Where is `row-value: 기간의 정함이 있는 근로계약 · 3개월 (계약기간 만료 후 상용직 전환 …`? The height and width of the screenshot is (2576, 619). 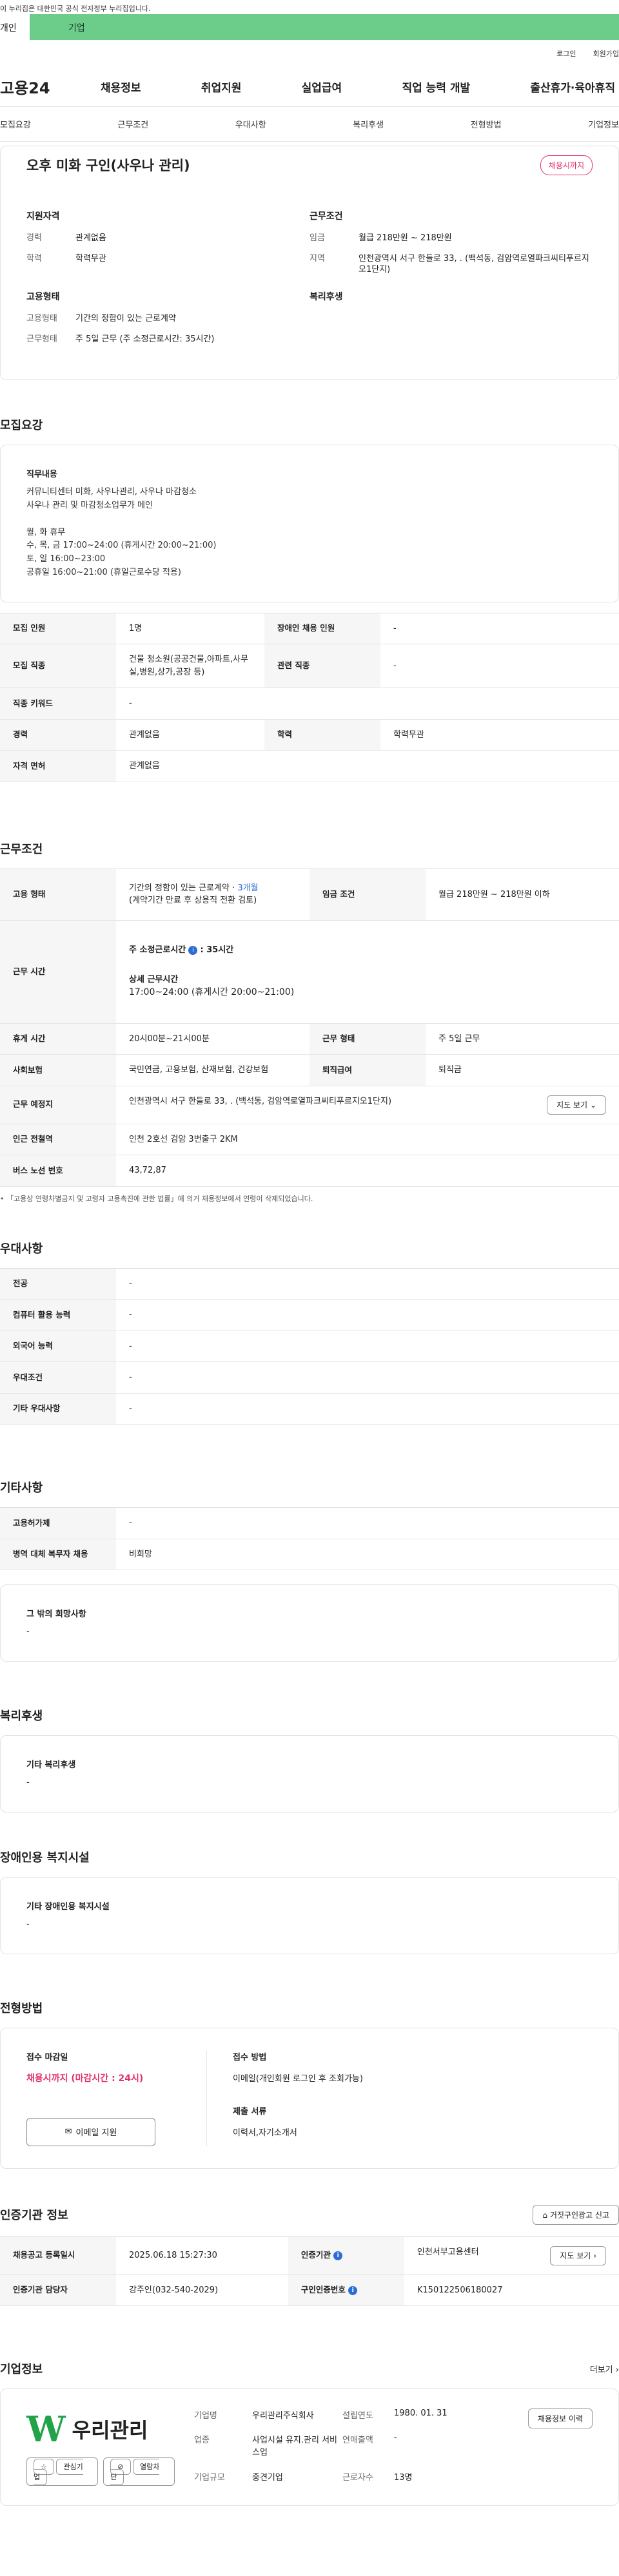
row-value: 기간의 정함이 있는 근로계약 · 3개월 (계약기간 만료 후 상용직 전환 … is located at coordinates (213, 895).